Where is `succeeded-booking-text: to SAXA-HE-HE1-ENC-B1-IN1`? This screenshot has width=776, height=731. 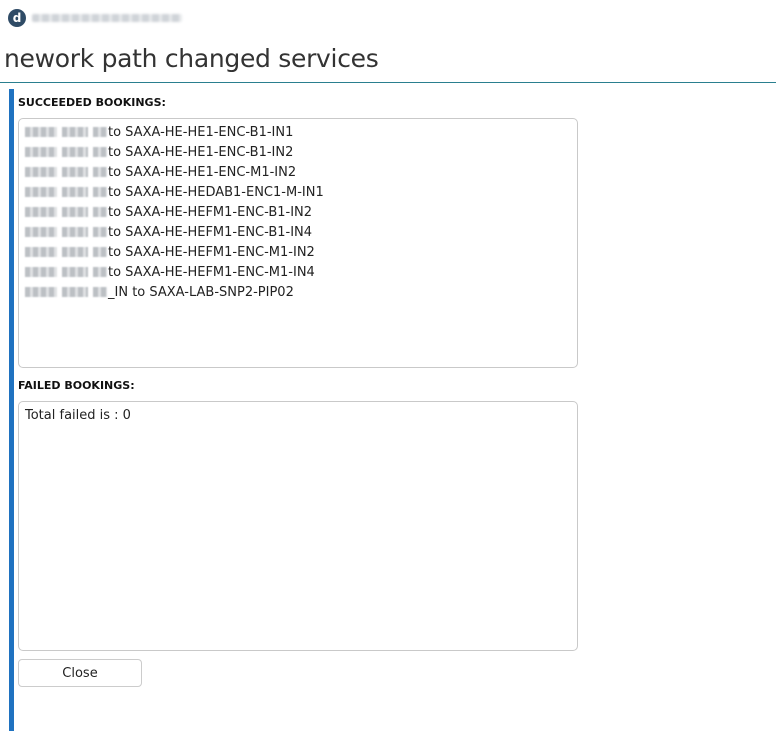 succeeded-booking-text: to SAXA-HE-HE1-ENC-B1-IN1 is located at coordinates (201, 132).